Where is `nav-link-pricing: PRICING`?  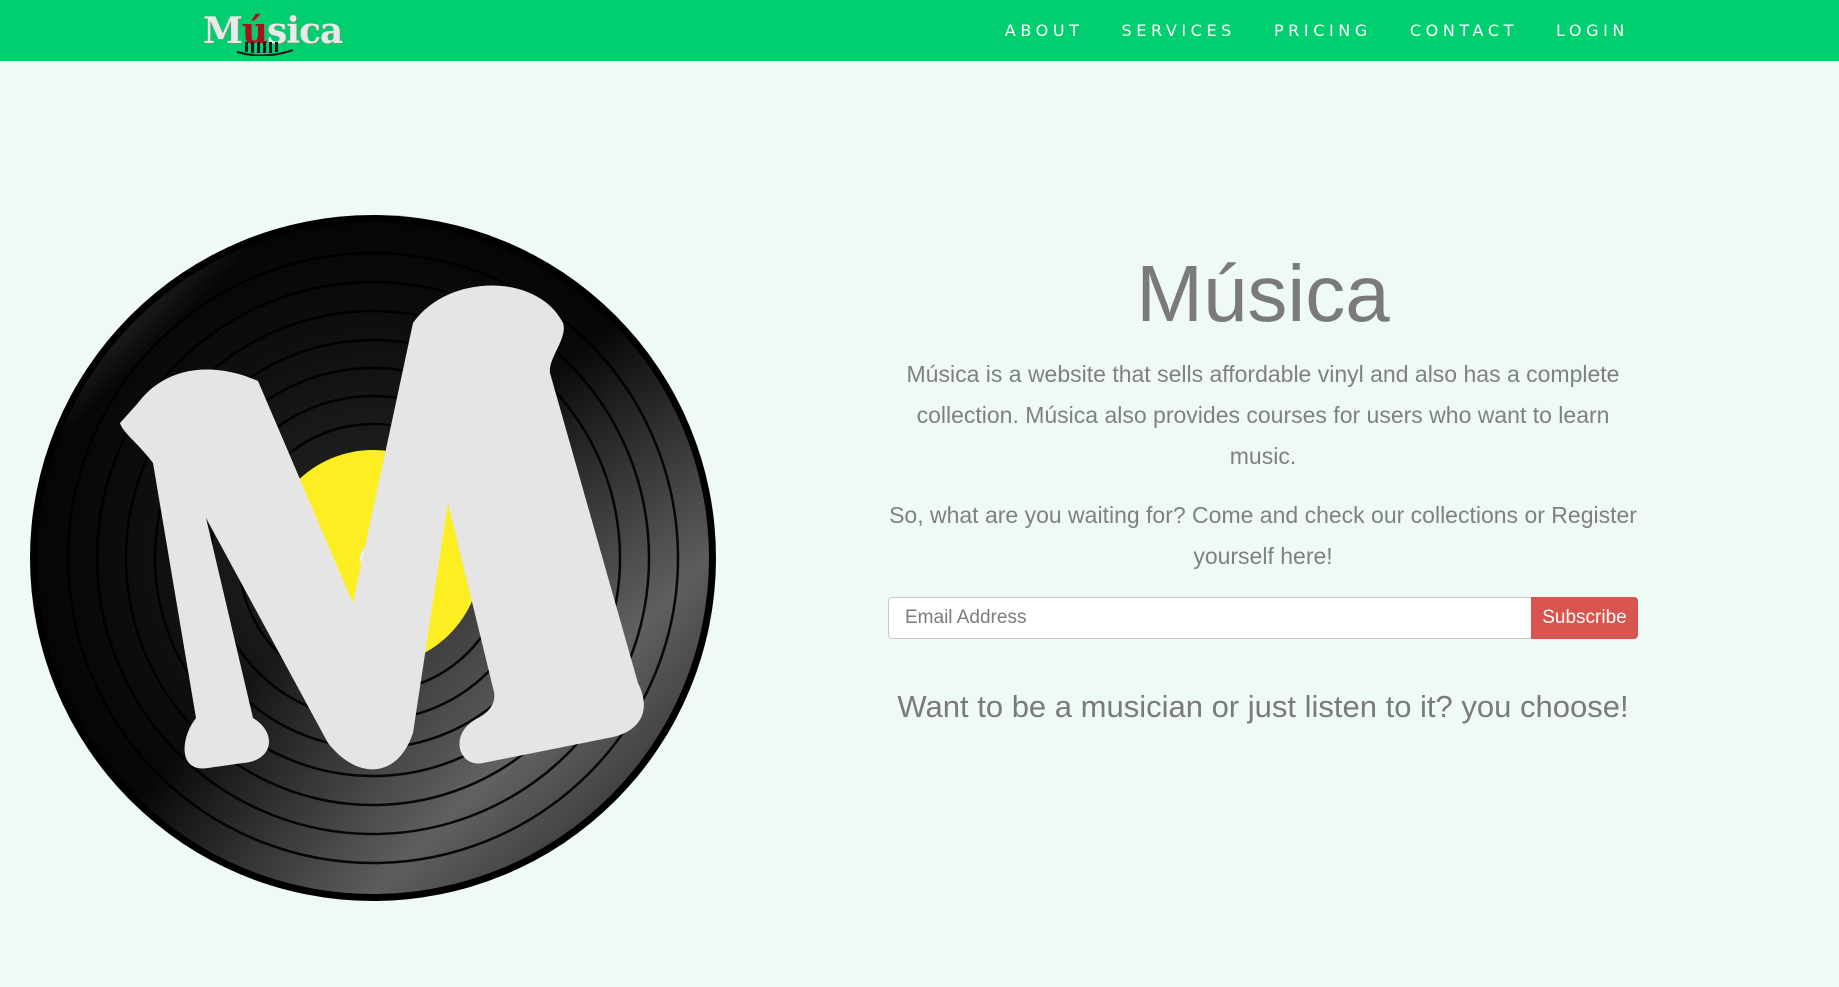 nav-link-pricing: PRICING is located at coordinates (1323, 30).